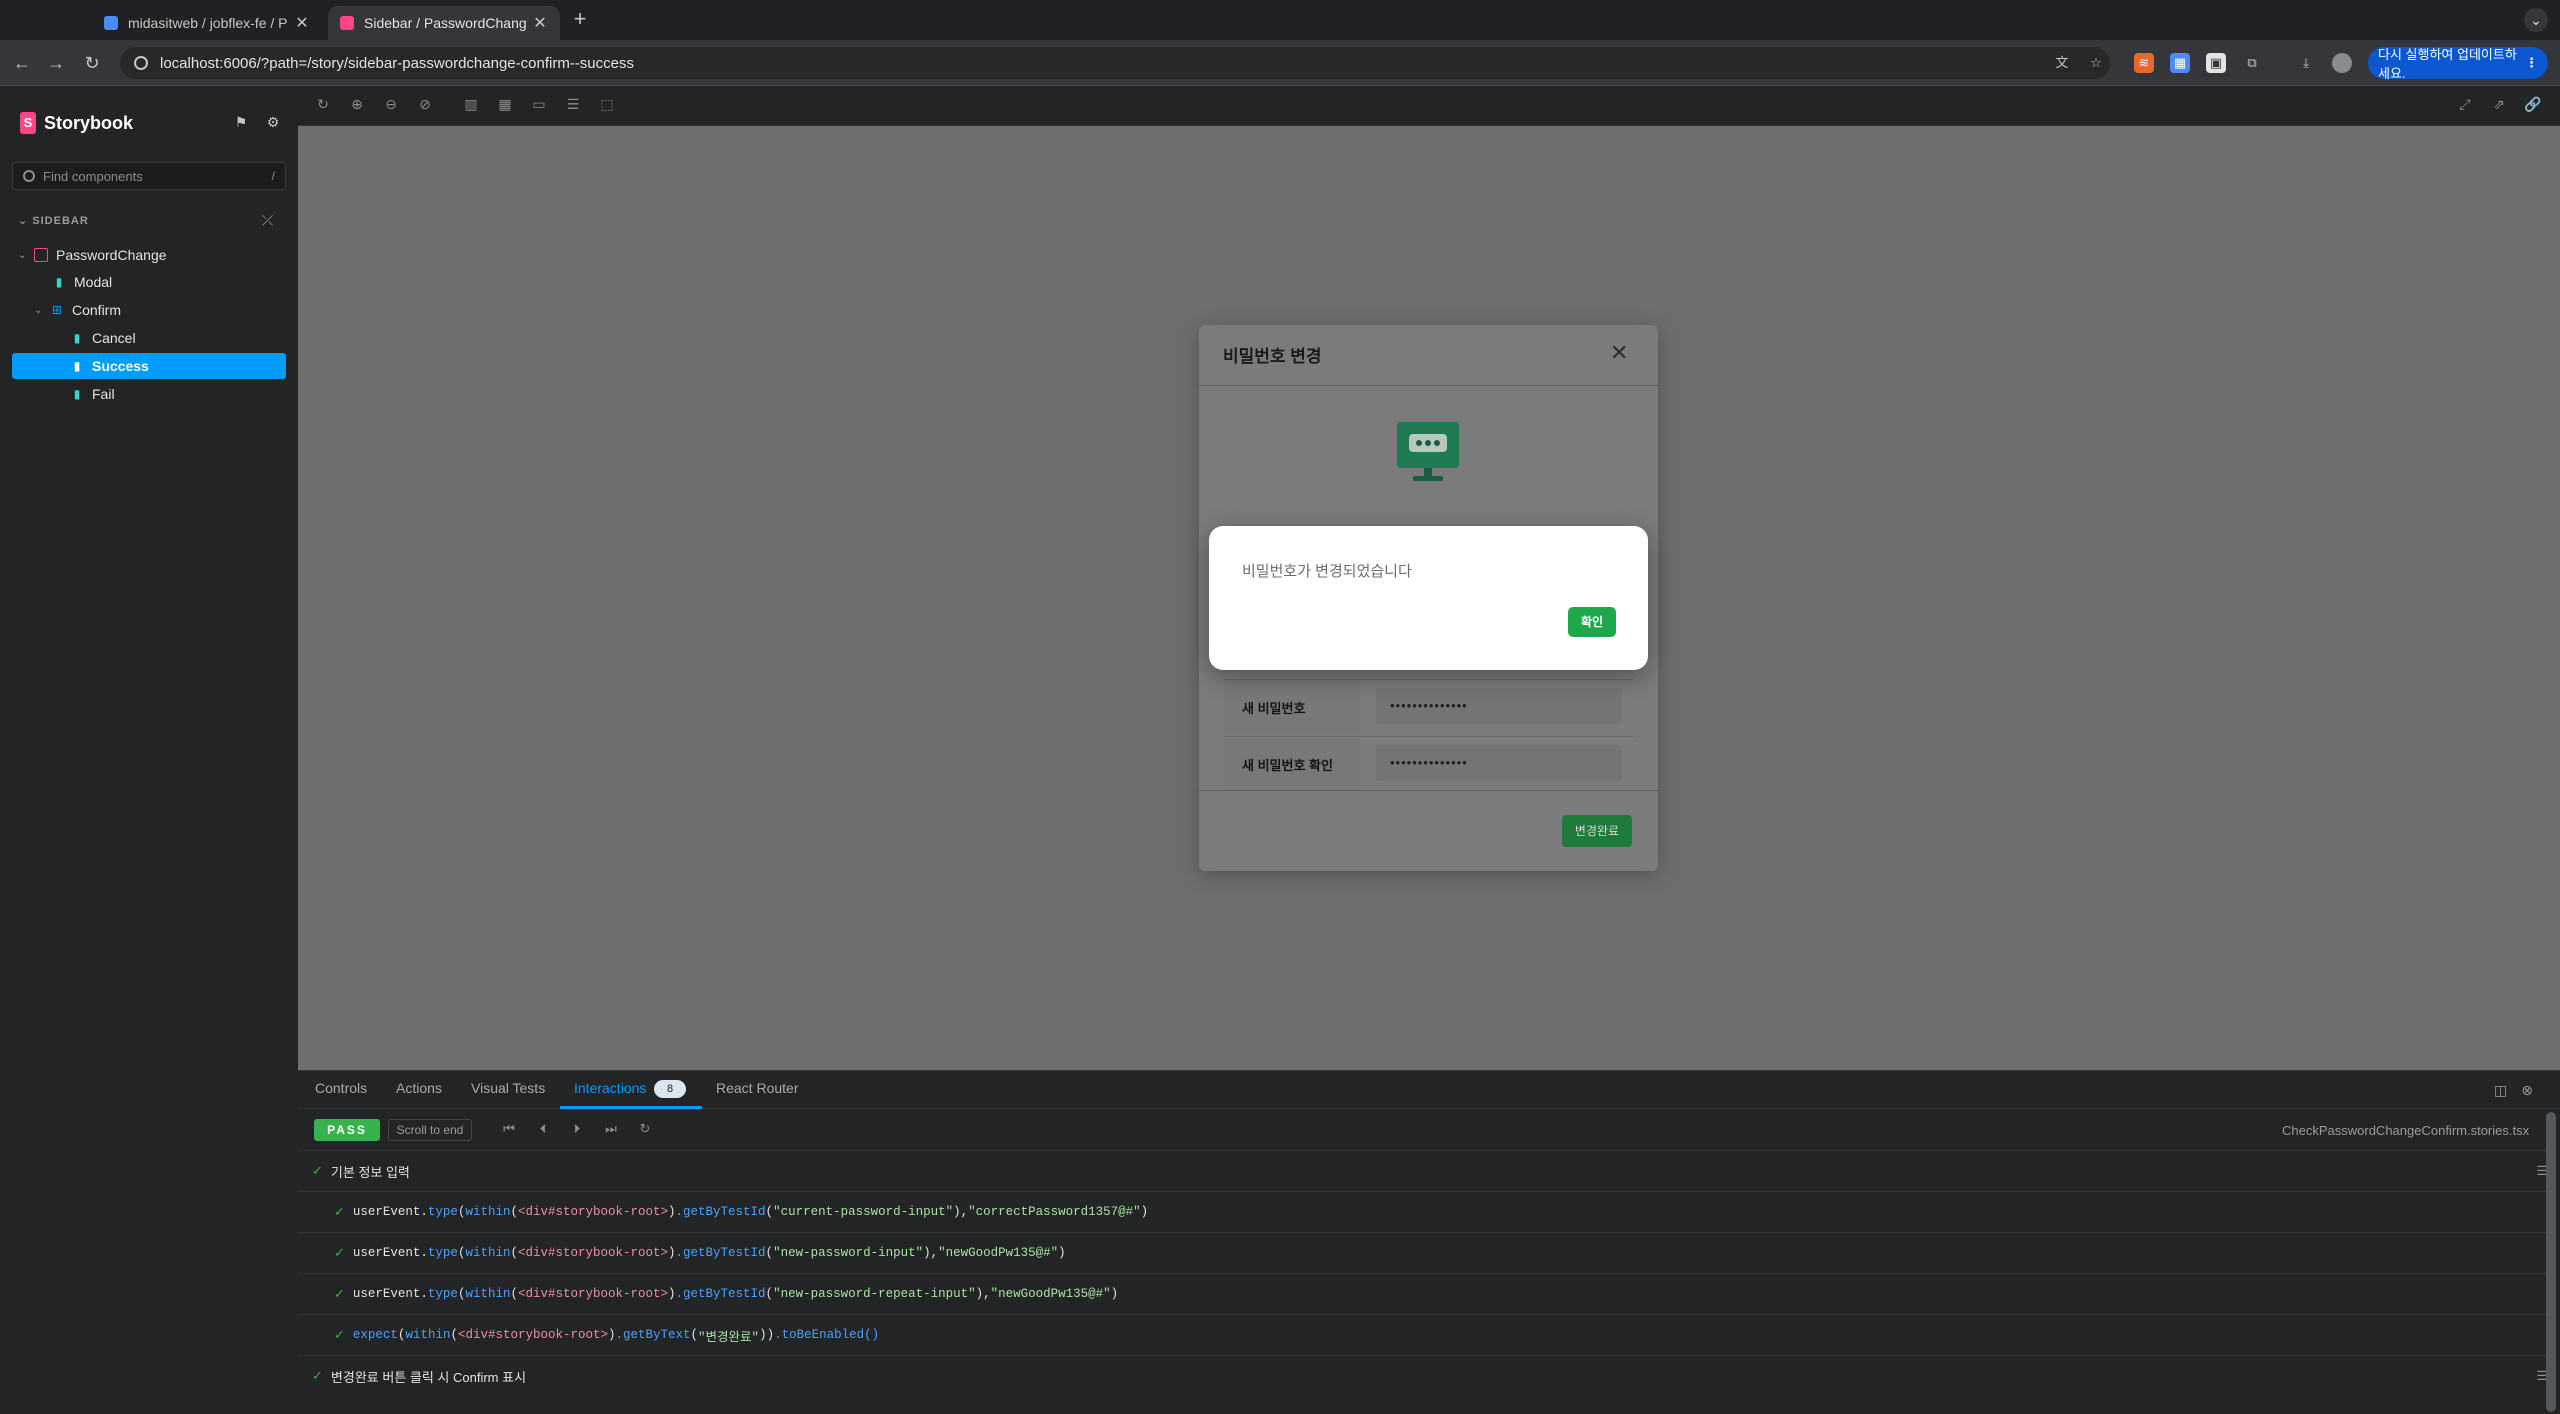 The width and height of the screenshot is (2560, 1414). I want to click on folder-icon, so click(41, 255).